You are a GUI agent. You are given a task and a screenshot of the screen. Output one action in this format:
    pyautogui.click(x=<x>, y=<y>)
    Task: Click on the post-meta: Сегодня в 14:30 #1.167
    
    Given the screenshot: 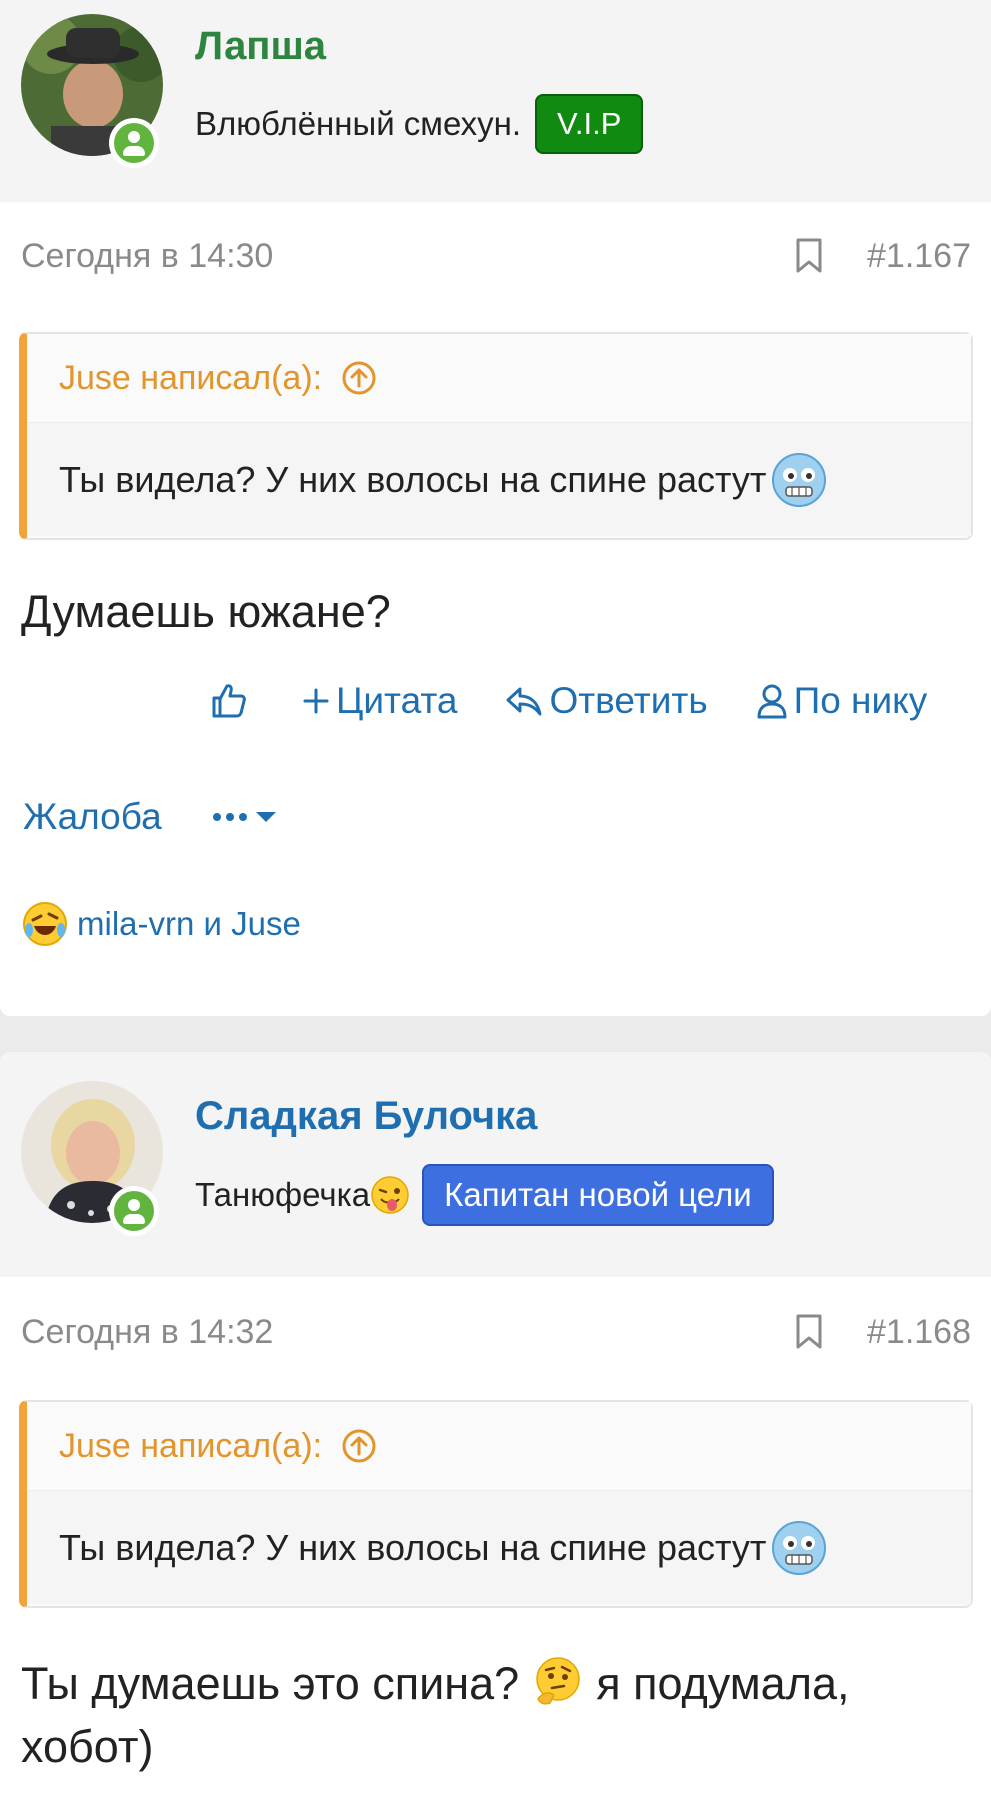 What is the action you would take?
    pyautogui.click(x=496, y=256)
    